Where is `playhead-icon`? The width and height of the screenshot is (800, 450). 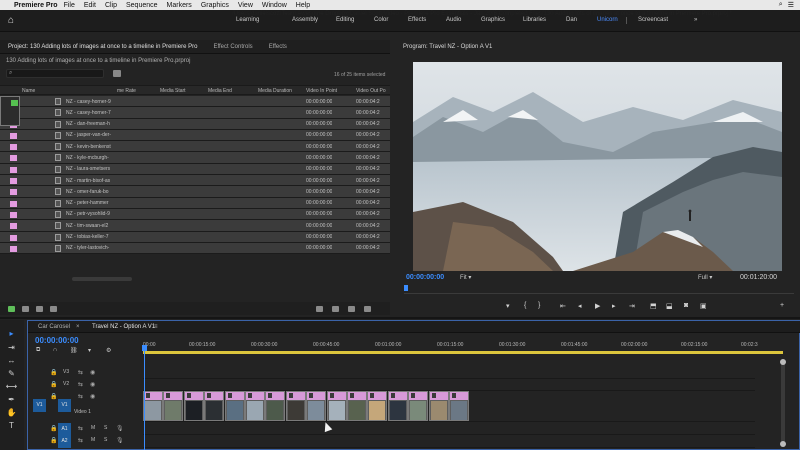
playhead-icon is located at coordinates (144, 348).